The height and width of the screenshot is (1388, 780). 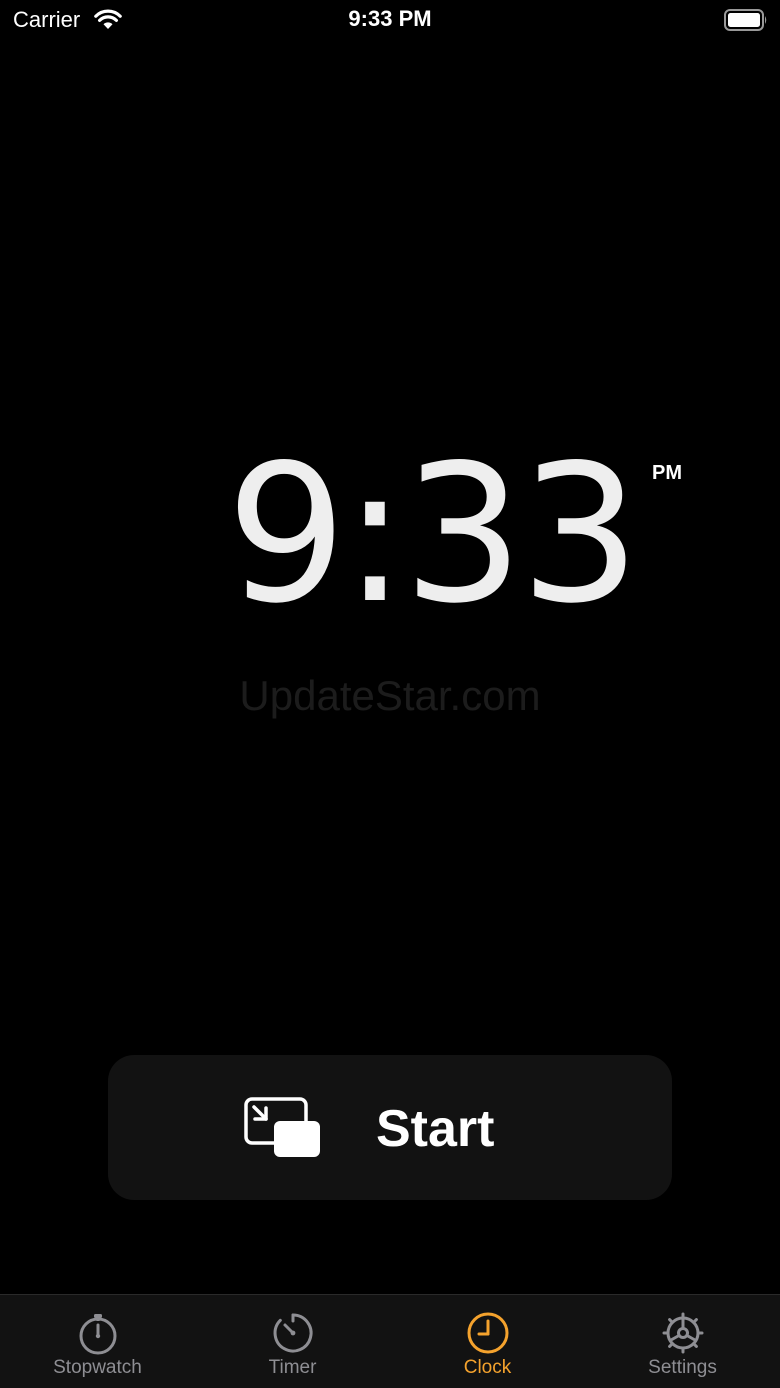 I want to click on start-button: Start, so click(x=390, y=1127).